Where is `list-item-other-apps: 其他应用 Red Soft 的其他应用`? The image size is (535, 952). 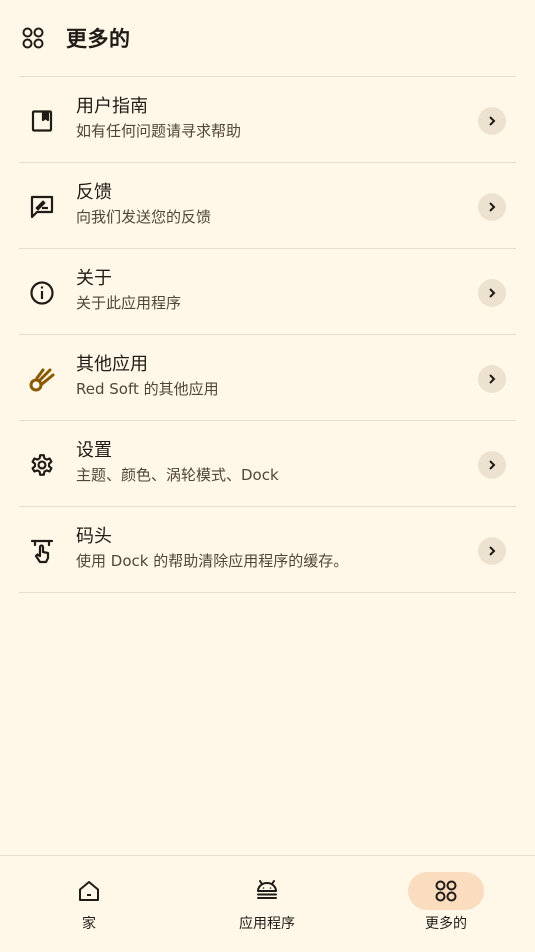 list-item-other-apps: 其他应用 Red Soft 的其他应用 is located at coordinates (267, 378).